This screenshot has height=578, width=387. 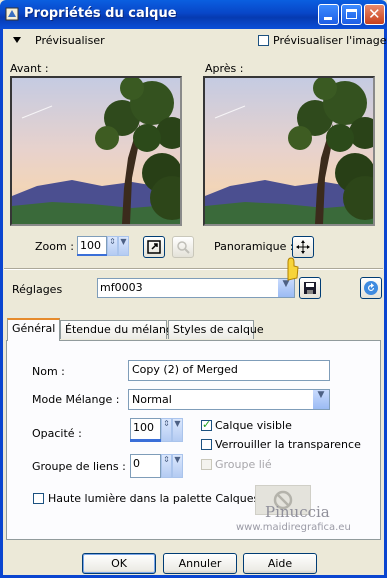 What do you see at coordinates (166, 430) in the screenshot?
I see `opacity-up-down-icon: ⇕` at bounding box center [166, 430].